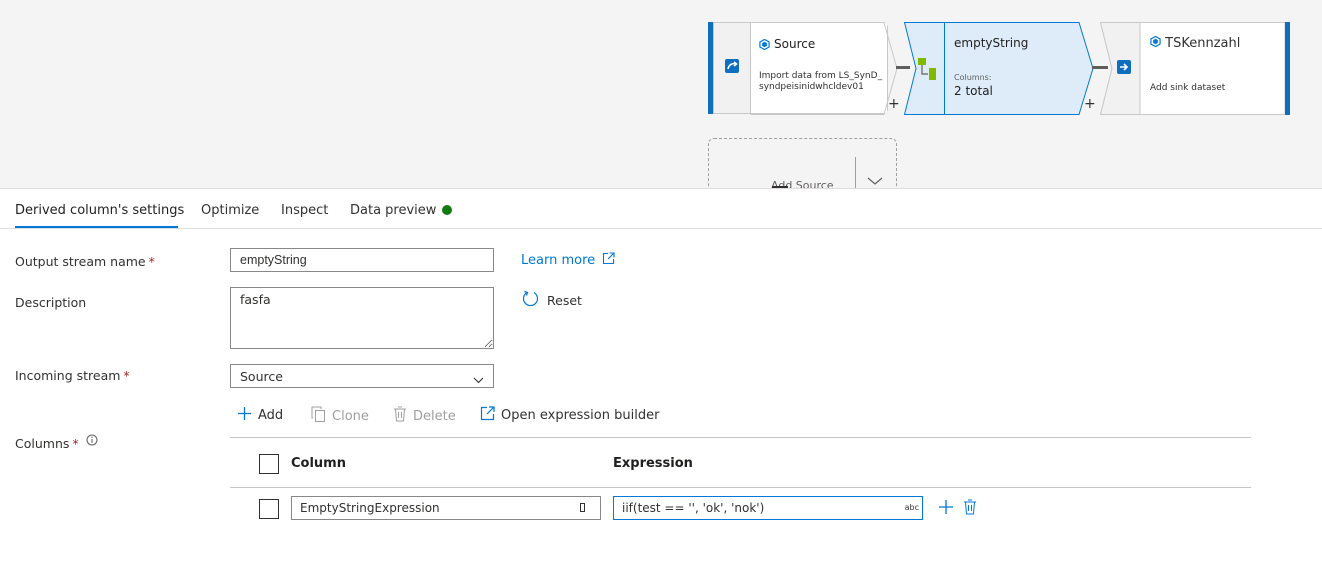  What do you see at coordinates (447, 210) in the screenshot?
I see `status-dot-icon` at bounding box center [447, 210].